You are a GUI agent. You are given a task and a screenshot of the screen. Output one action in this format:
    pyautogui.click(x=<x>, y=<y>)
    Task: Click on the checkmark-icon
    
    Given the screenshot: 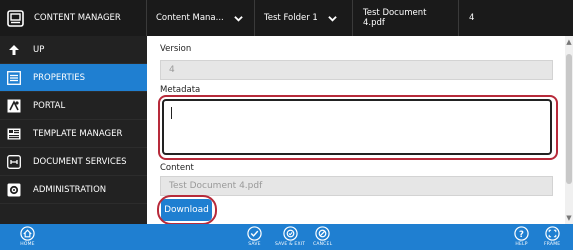 What is the action you would take?
    pyautogui.click(x=254, y=233)
    